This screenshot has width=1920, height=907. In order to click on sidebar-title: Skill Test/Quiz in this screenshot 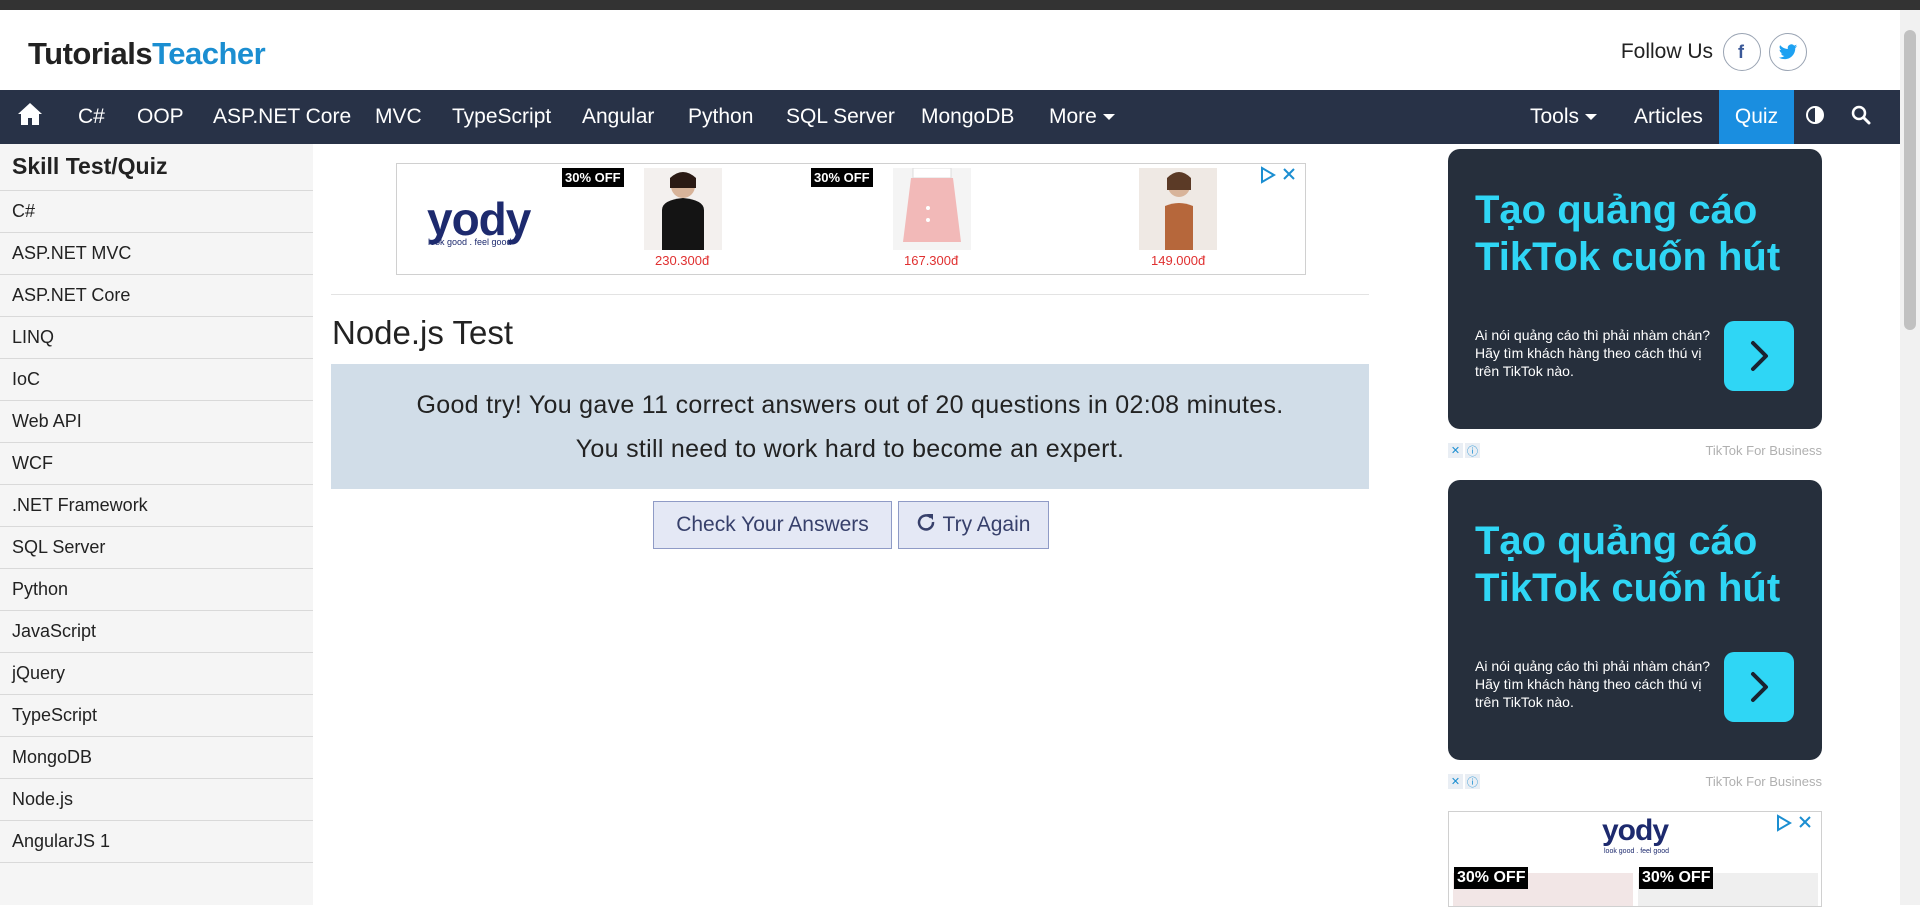, I will do `click(90, 166)`.